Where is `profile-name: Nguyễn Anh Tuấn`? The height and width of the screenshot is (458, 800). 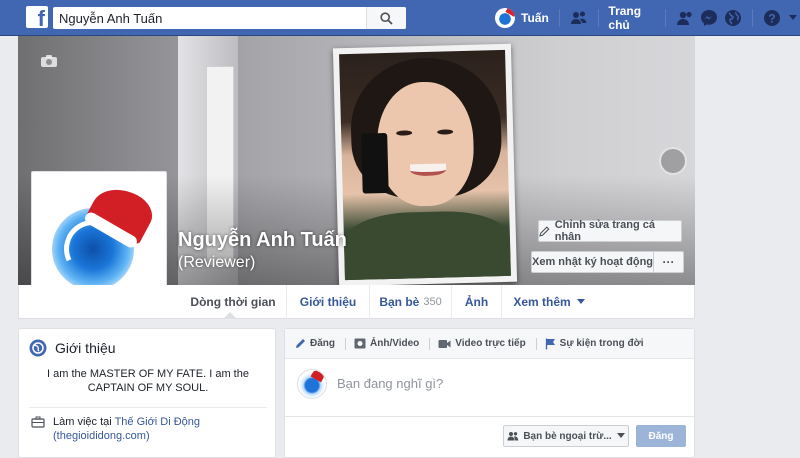
profile-name: Nguyễn Anh Tuấn is located at coordinates (262, 240).